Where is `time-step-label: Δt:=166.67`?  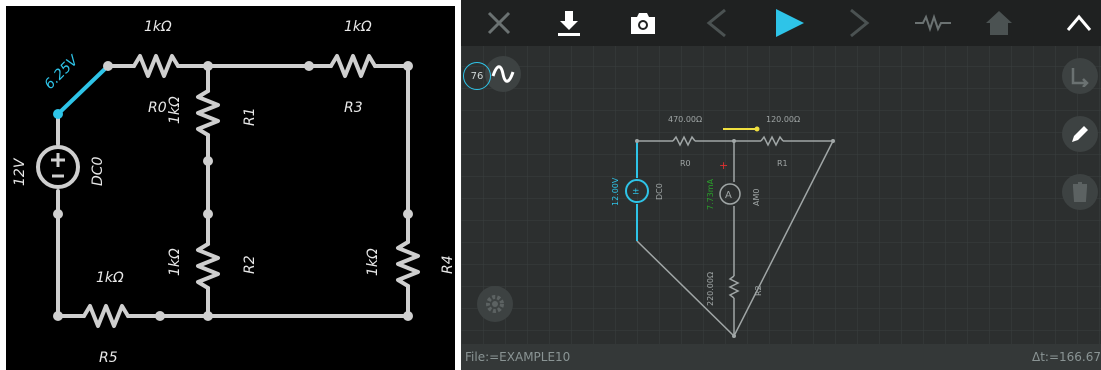 time-step-label: Δt:=166.67 is located at coordinates (1066, 357).